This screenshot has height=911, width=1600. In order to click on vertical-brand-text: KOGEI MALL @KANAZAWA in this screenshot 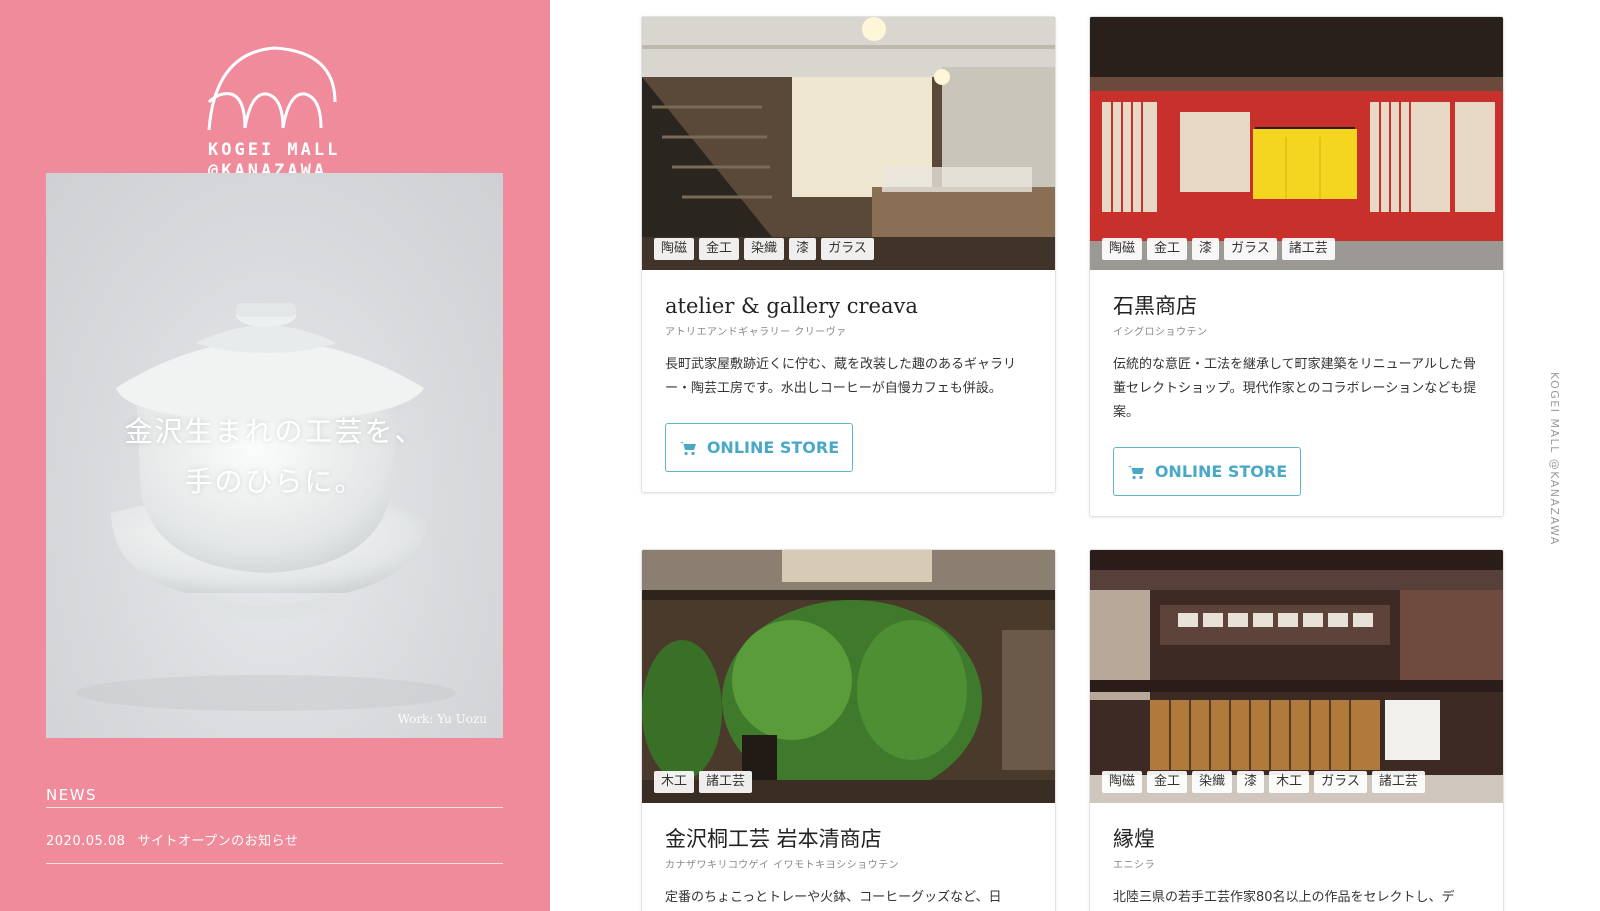, I will do `click(1554, 459)`.